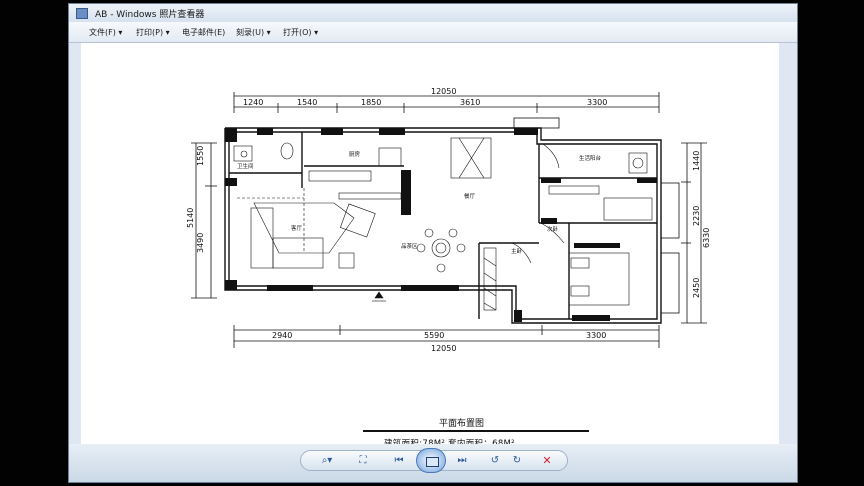 The width and height of the screenshot is (864, 486). I want to click on dim-left-2: 5140, so click(190, 218).